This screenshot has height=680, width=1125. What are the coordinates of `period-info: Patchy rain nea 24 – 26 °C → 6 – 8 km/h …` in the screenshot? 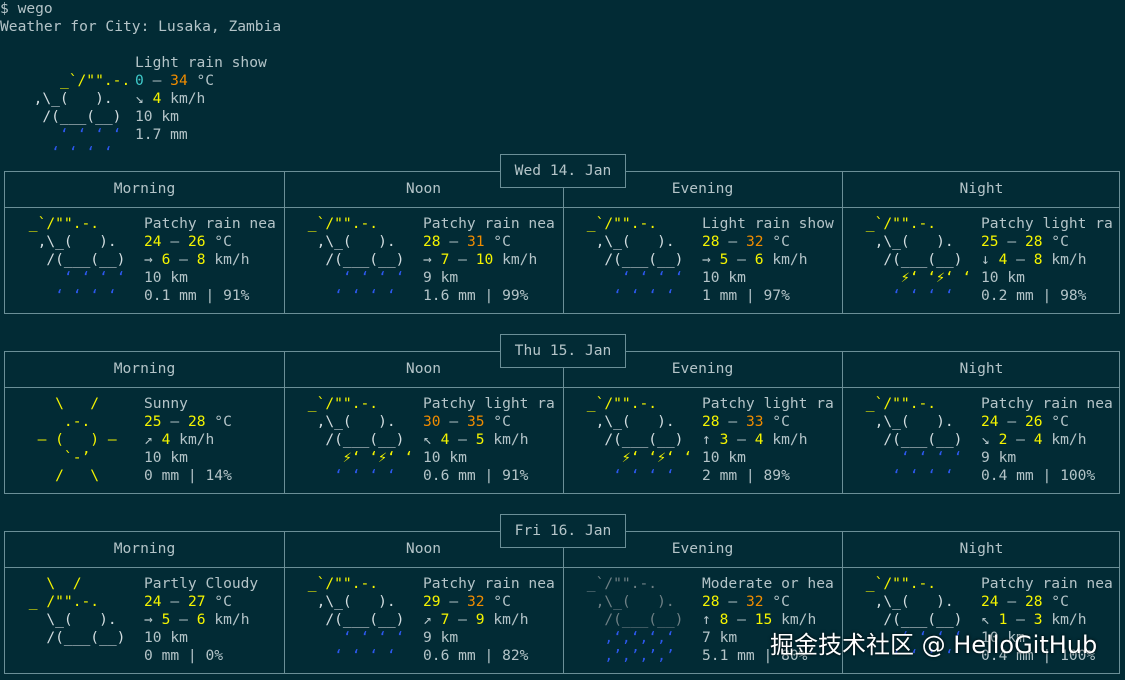 It's located at (210, 259).